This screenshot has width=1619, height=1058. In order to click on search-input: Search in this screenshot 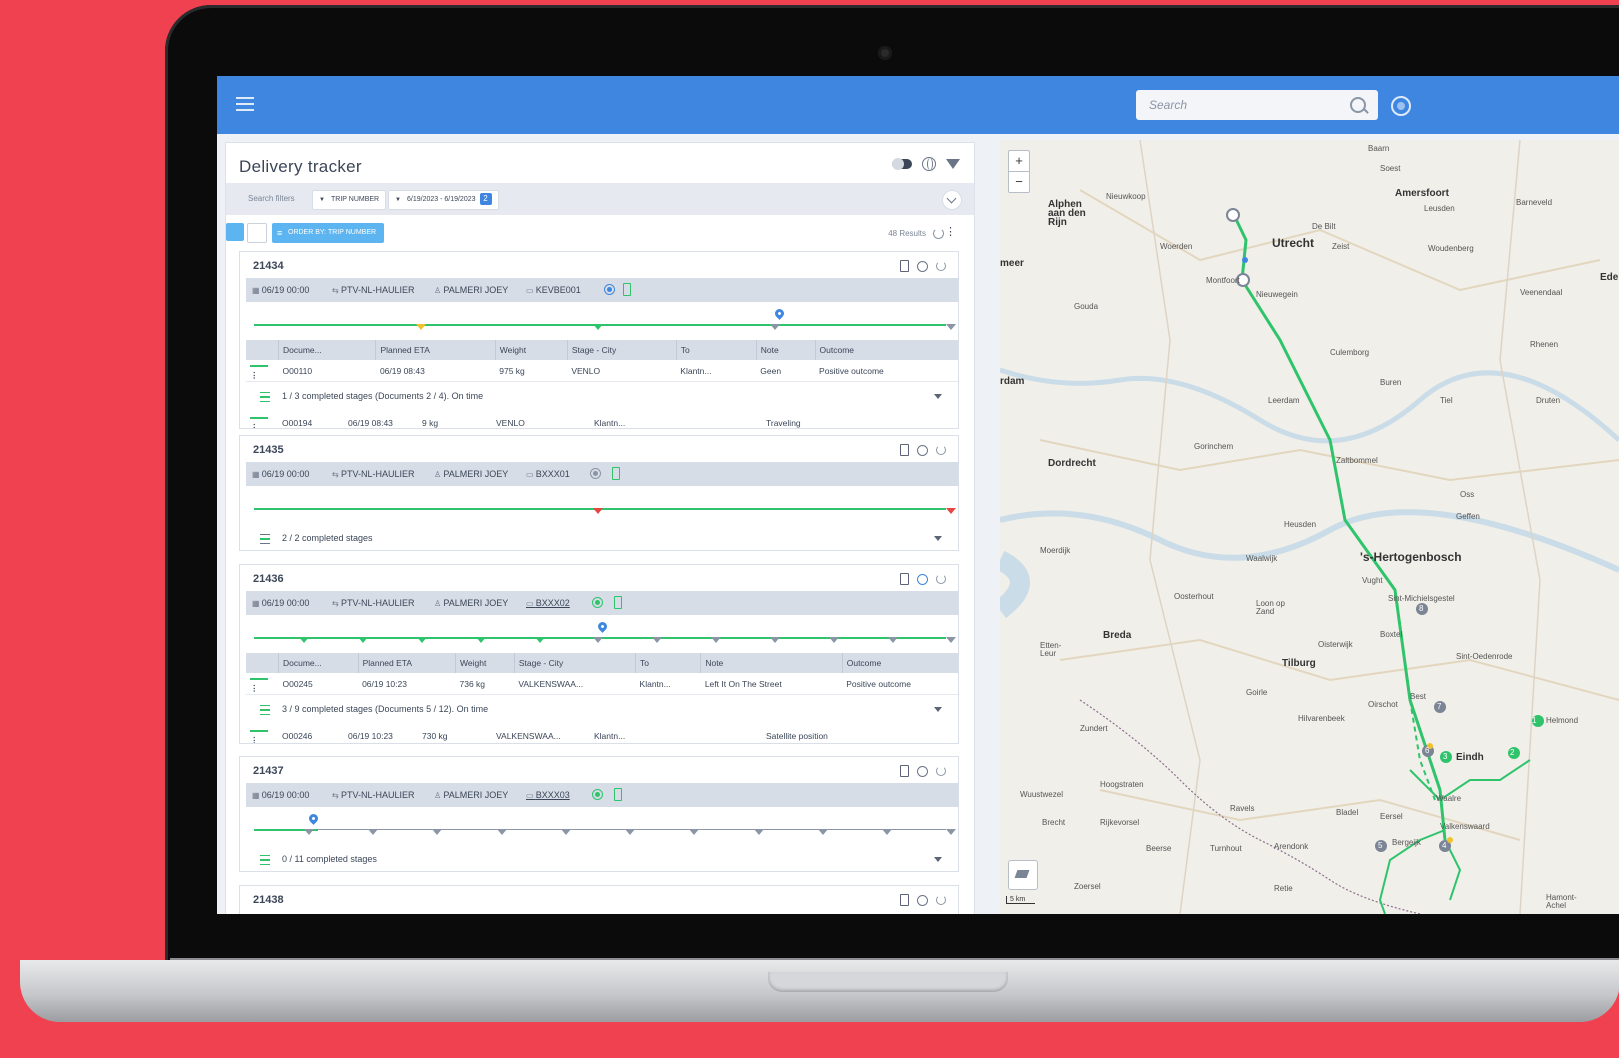, I will do `click(1257, 105)`.